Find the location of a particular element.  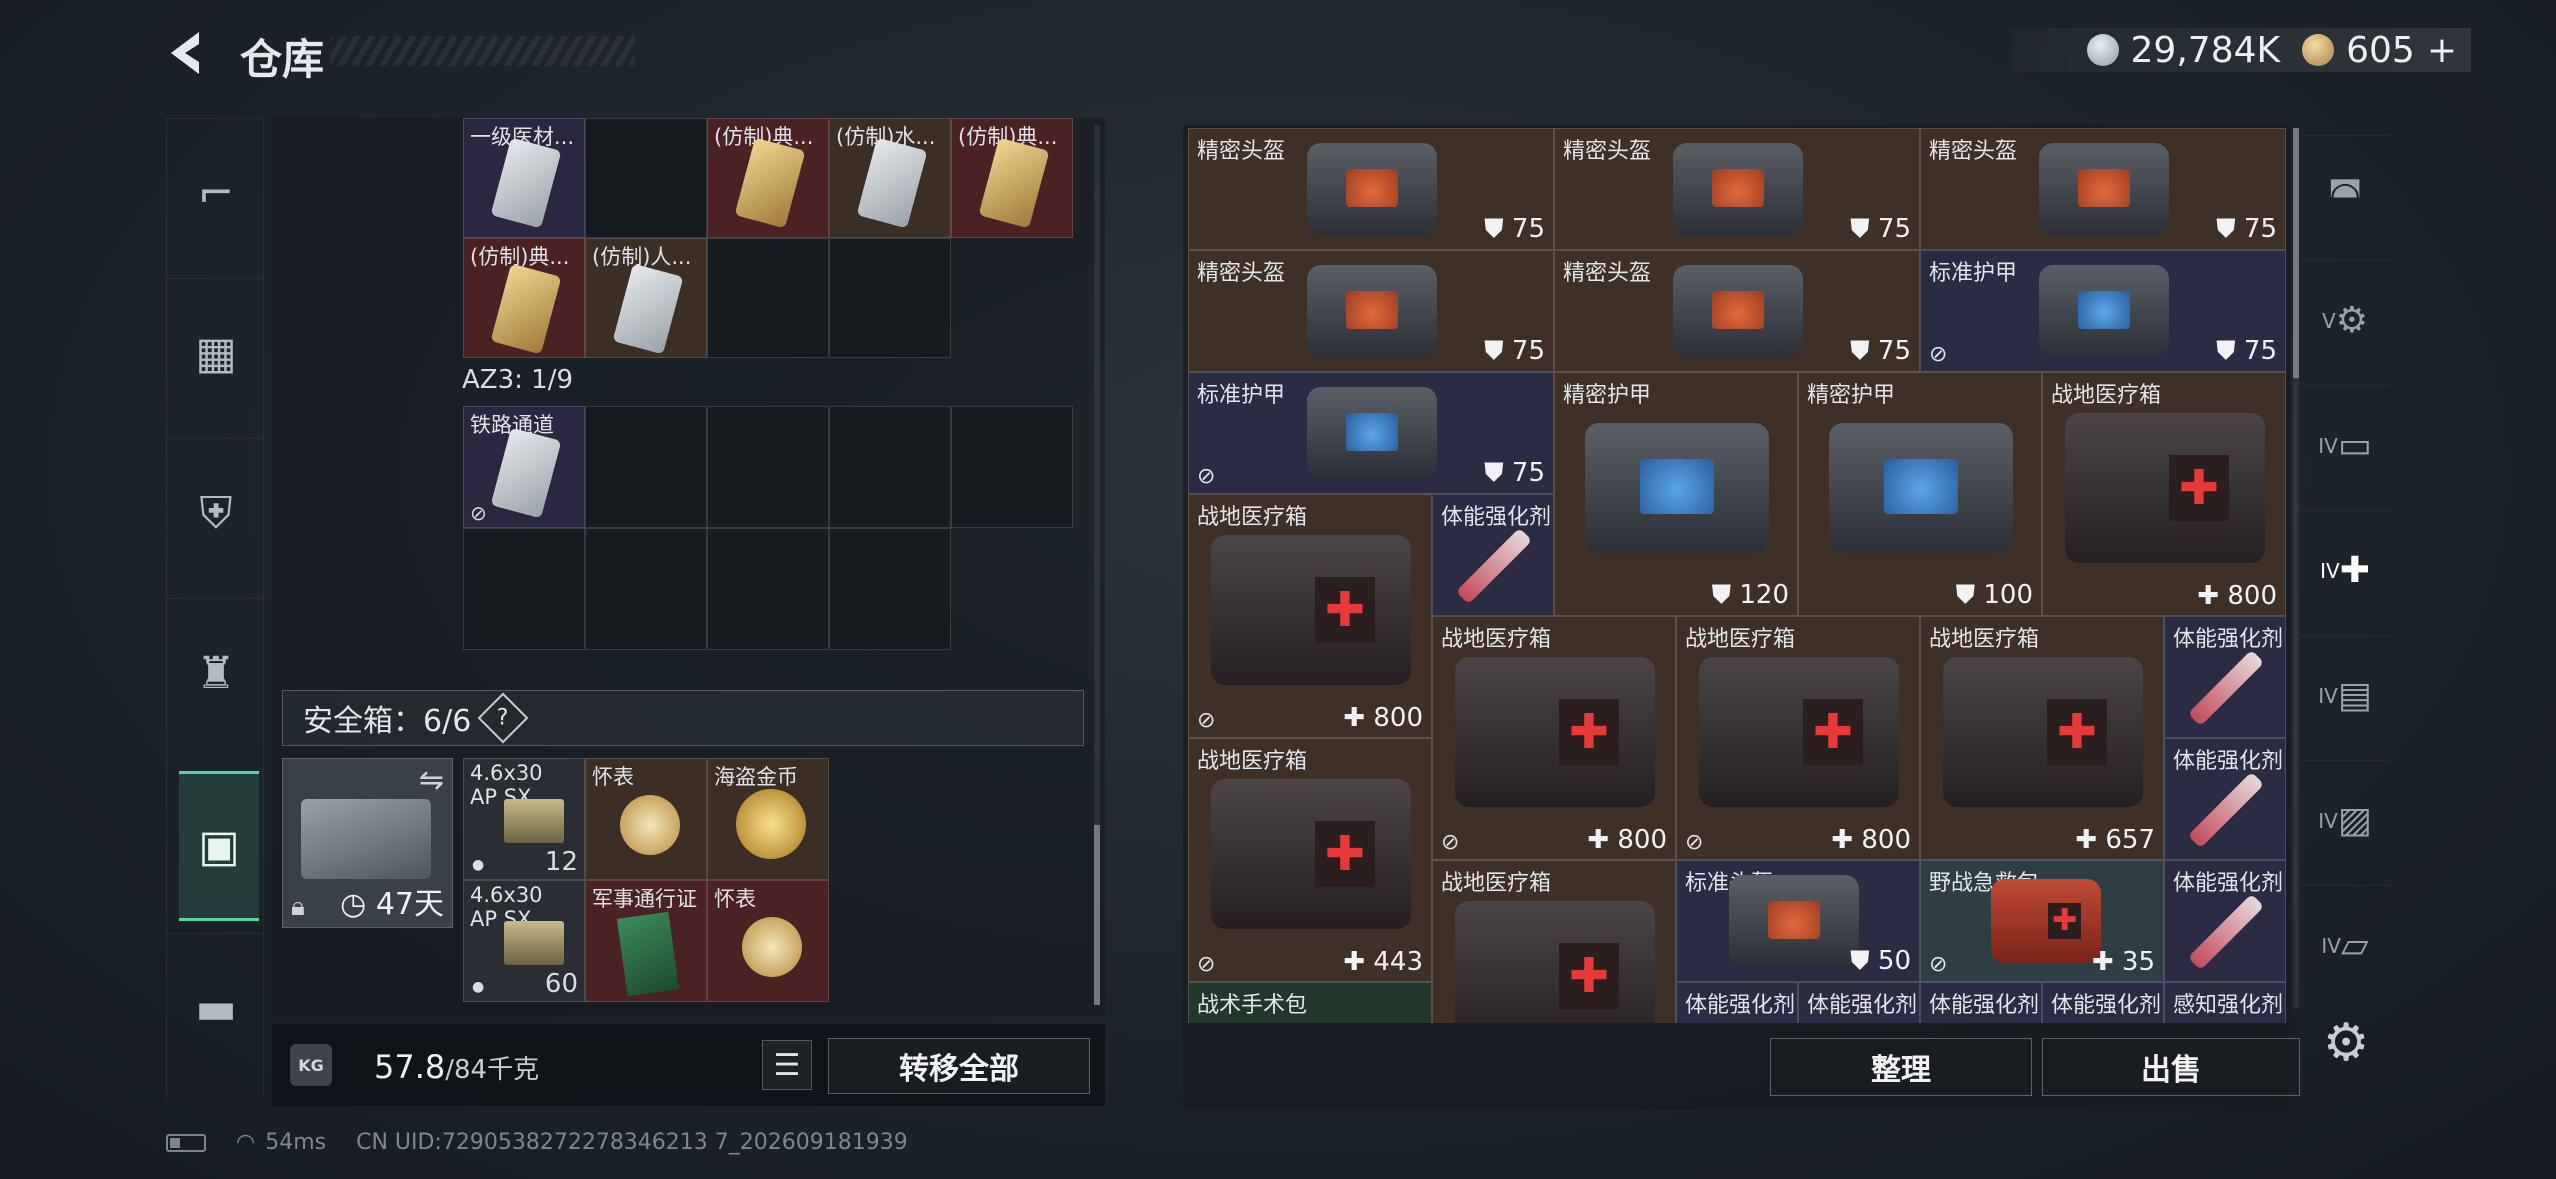

item-label: 体能强化剂 is located at coordinates (2228, 761).